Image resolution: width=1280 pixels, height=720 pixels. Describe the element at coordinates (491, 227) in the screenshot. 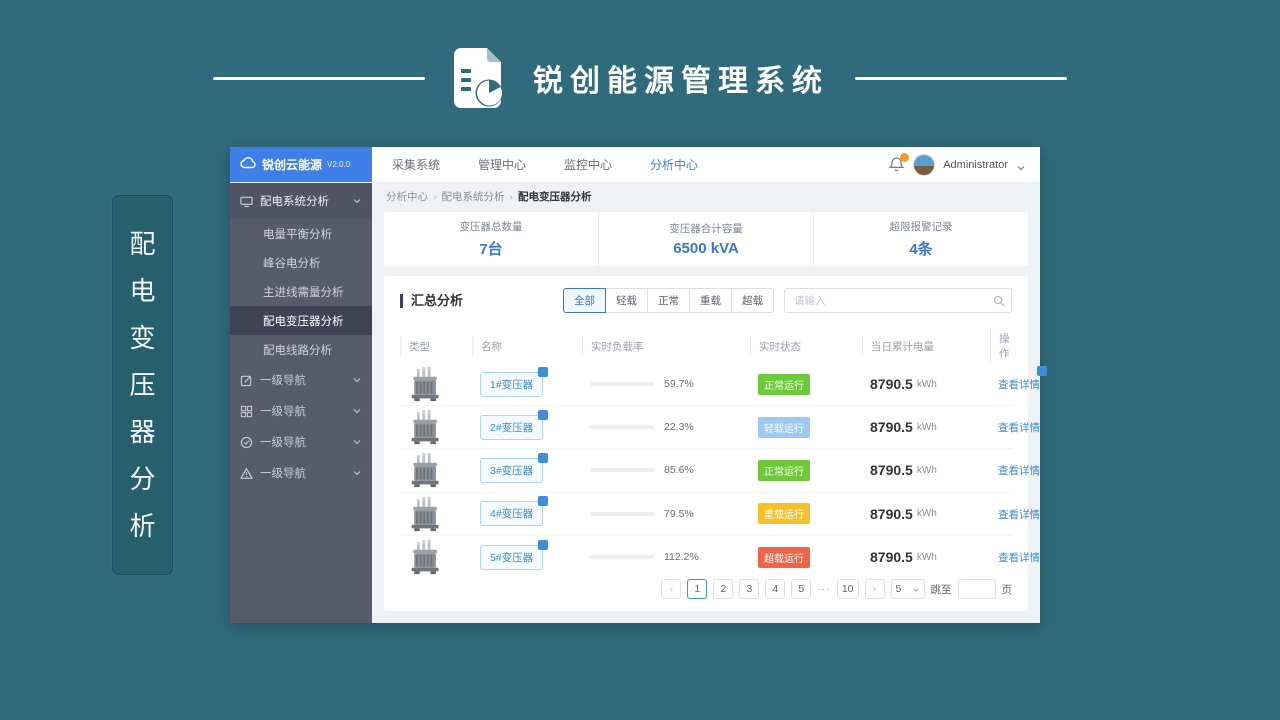

I see `stat-label: 变压器总数量` at that location.